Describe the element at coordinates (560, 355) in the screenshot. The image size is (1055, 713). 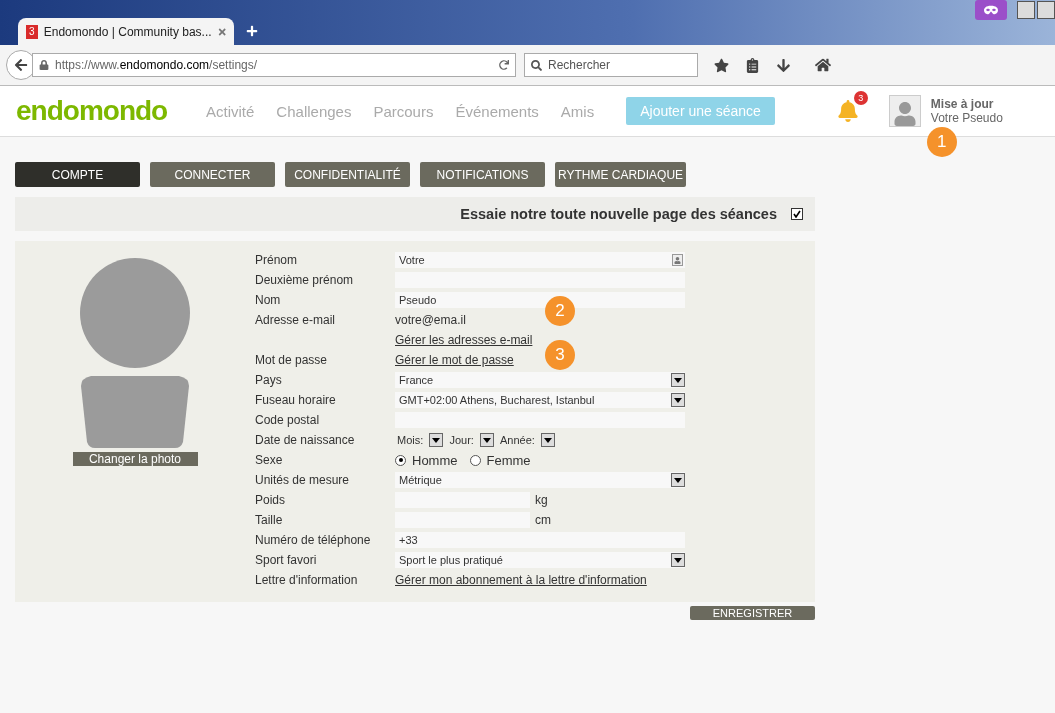
I see `callout-marker: 3` at that location.